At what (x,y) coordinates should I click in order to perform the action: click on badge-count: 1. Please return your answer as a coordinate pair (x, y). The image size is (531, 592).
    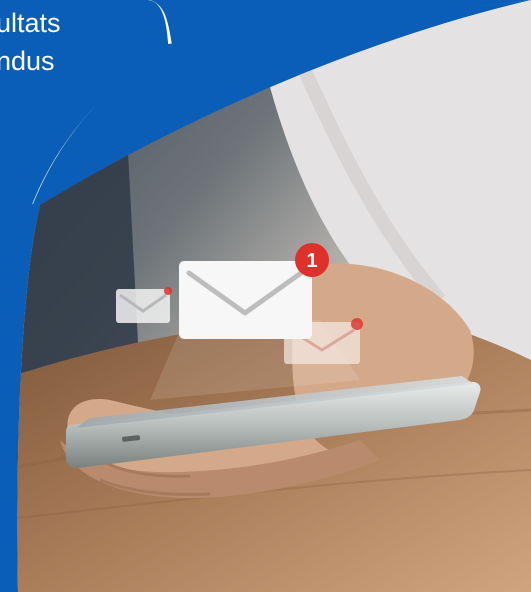
    Looking at the image, I should click on (311, 261).